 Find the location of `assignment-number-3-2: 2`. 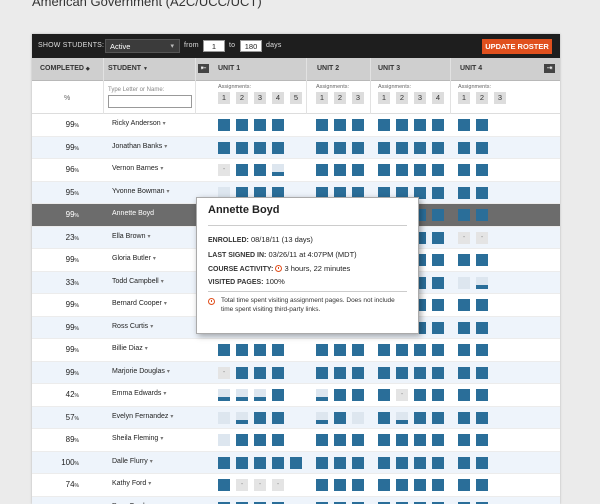

assignment-number-3-2: 2 is located at coordinates (402, 98).